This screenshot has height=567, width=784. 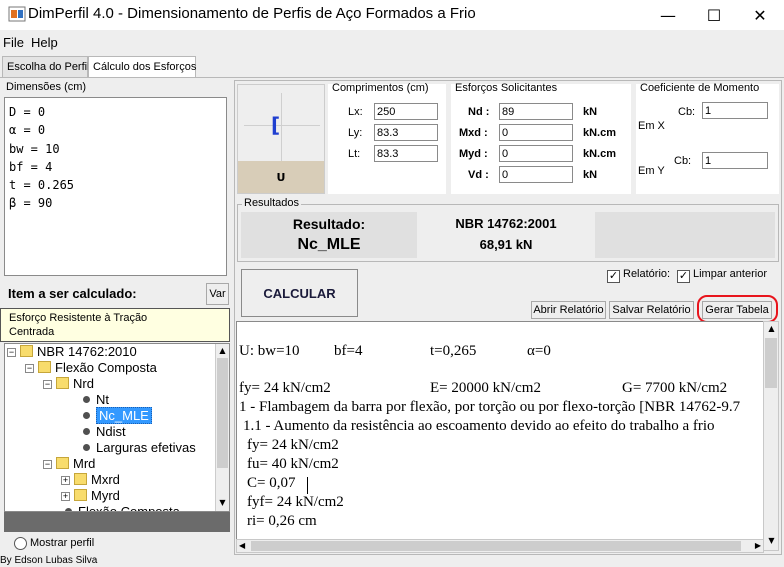 What do you see at coordinates (217, 294) in the screenshot?
I see `var-button: Var` at bounding box center [217, 294].